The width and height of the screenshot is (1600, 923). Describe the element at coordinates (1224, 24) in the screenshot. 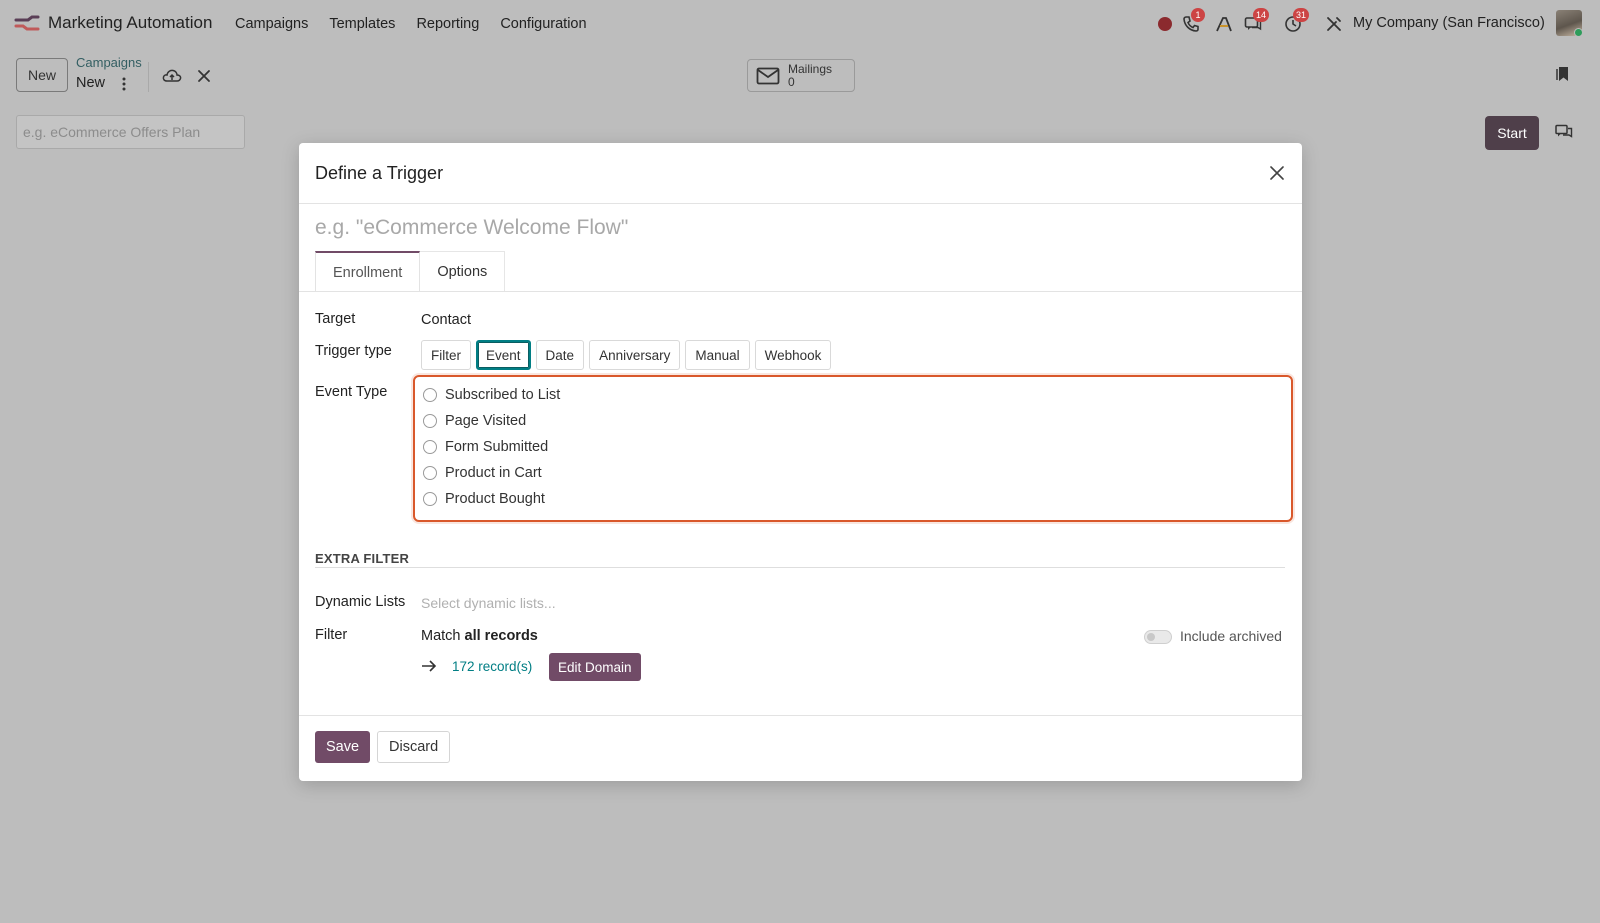

I see `ai-icon` at that location.